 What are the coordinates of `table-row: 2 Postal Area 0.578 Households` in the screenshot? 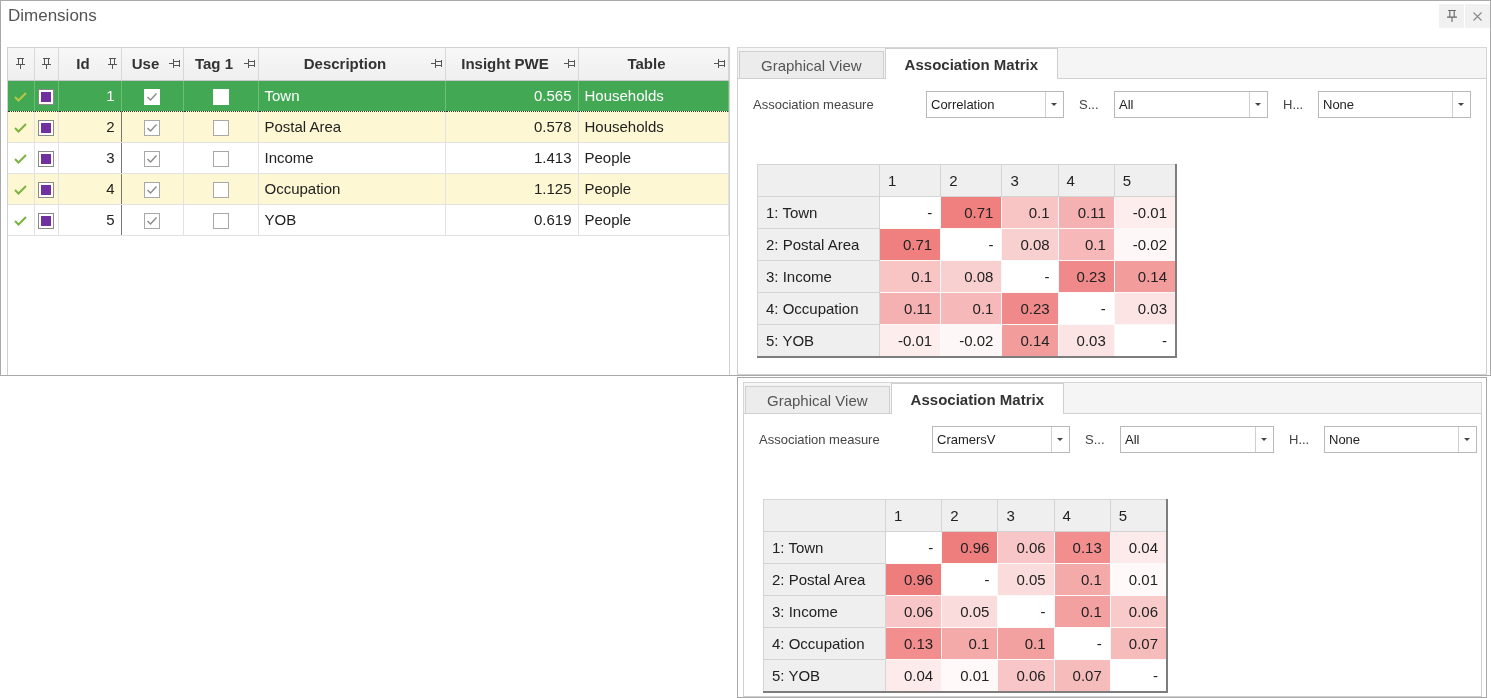 It's located at (368, 126).